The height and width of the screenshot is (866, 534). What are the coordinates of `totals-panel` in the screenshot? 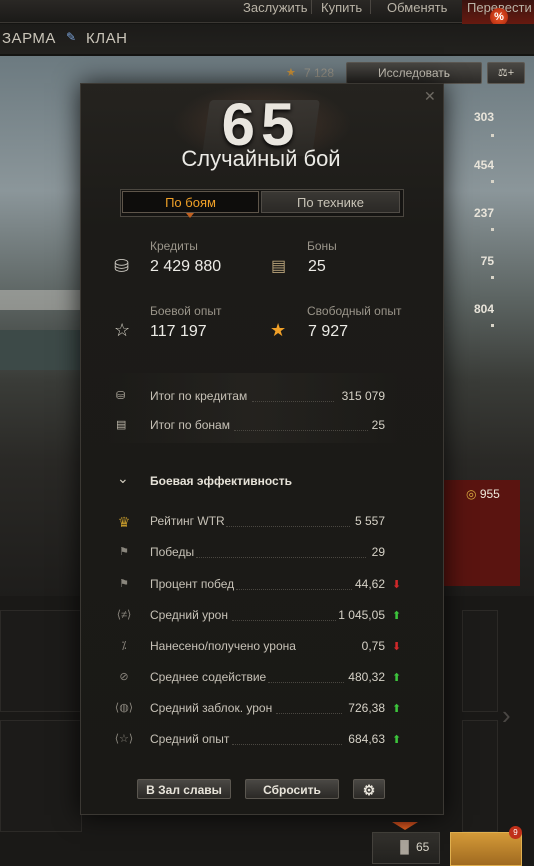 It's located at (253, 408).